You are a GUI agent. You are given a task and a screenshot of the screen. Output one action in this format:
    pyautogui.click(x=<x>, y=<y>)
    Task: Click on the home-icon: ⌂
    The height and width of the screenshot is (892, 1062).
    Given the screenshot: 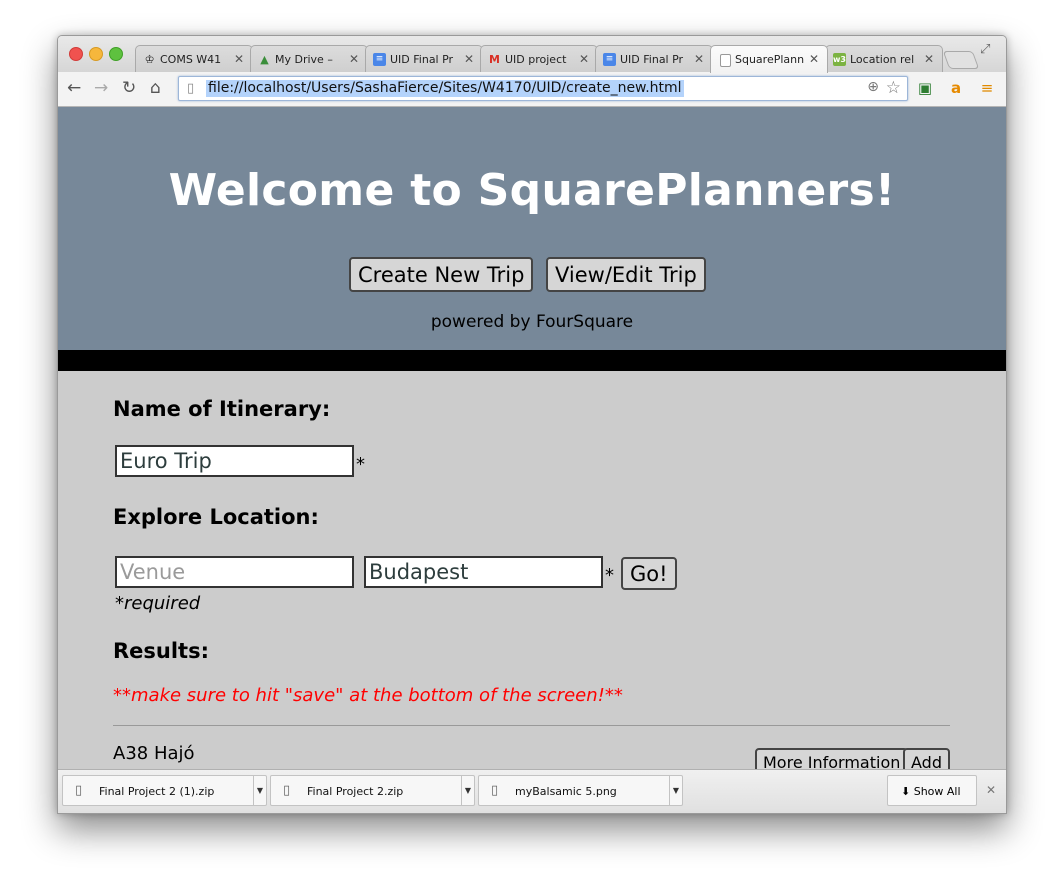 What is the action you would take?
    pyautogui.click(x=155, y=88)
    